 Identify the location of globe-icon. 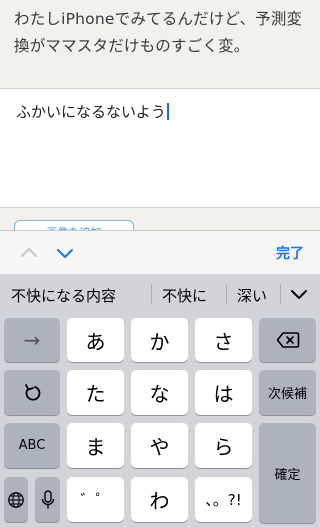
(16, 499).